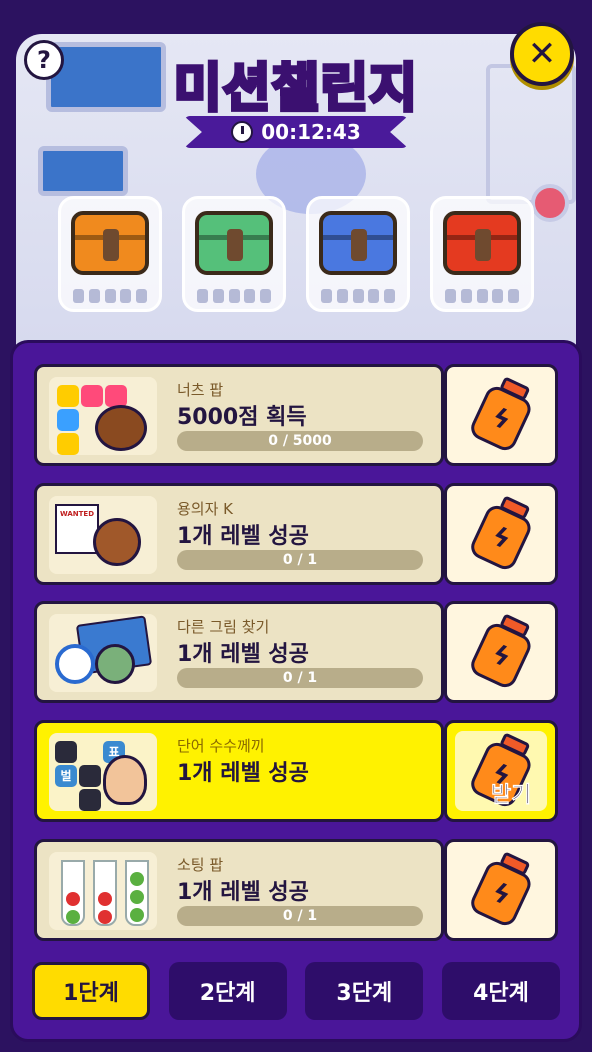 The height and width of the screenshot is (1052, 592). I want to click on tab-stage-4: 4단계, so click(500, 991).